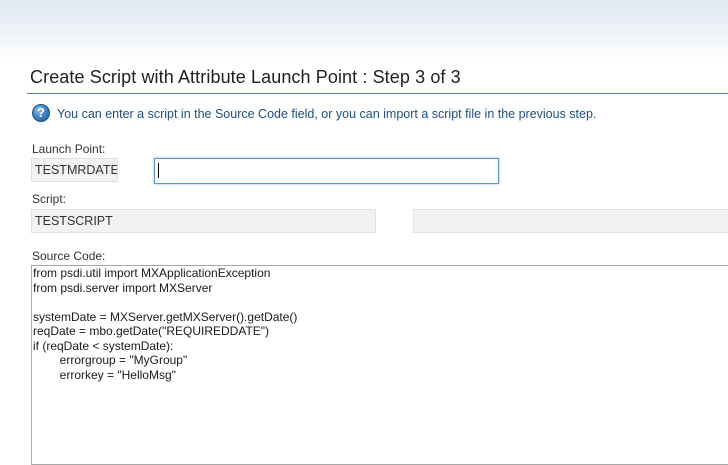 This screenshot has width=728, height=465. What do you see at coordinates (364, 31) in the screenshot?
I see `page-header-band` at bounding box center [364, 31].